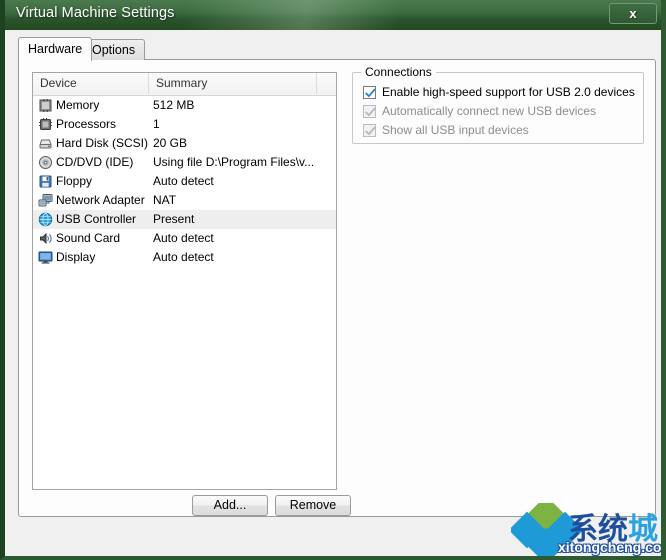 This screenshot has width=666, height=560. What do you see at coordinates (100, 200) in the screenshot?
I see `device-name: Network Adapter` at bounding box center [100, 200].